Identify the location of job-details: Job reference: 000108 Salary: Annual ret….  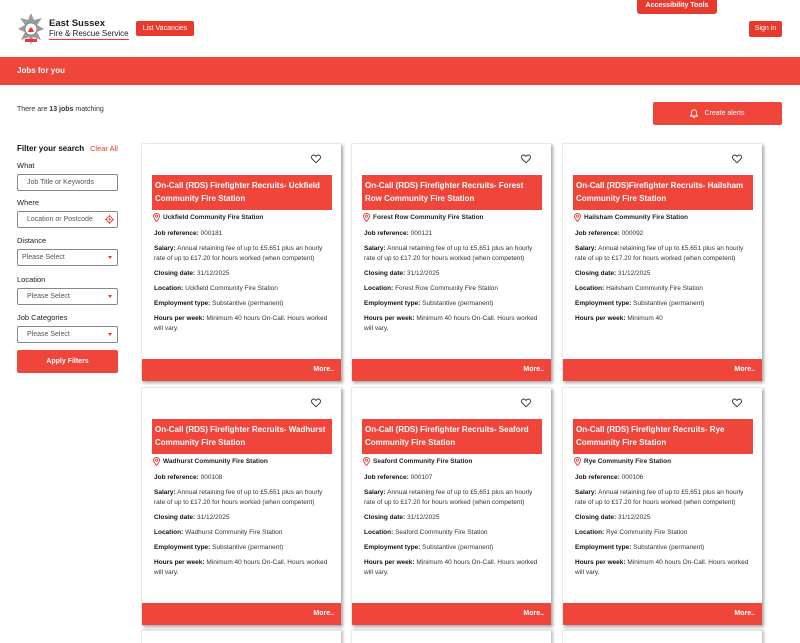
(244, 528).